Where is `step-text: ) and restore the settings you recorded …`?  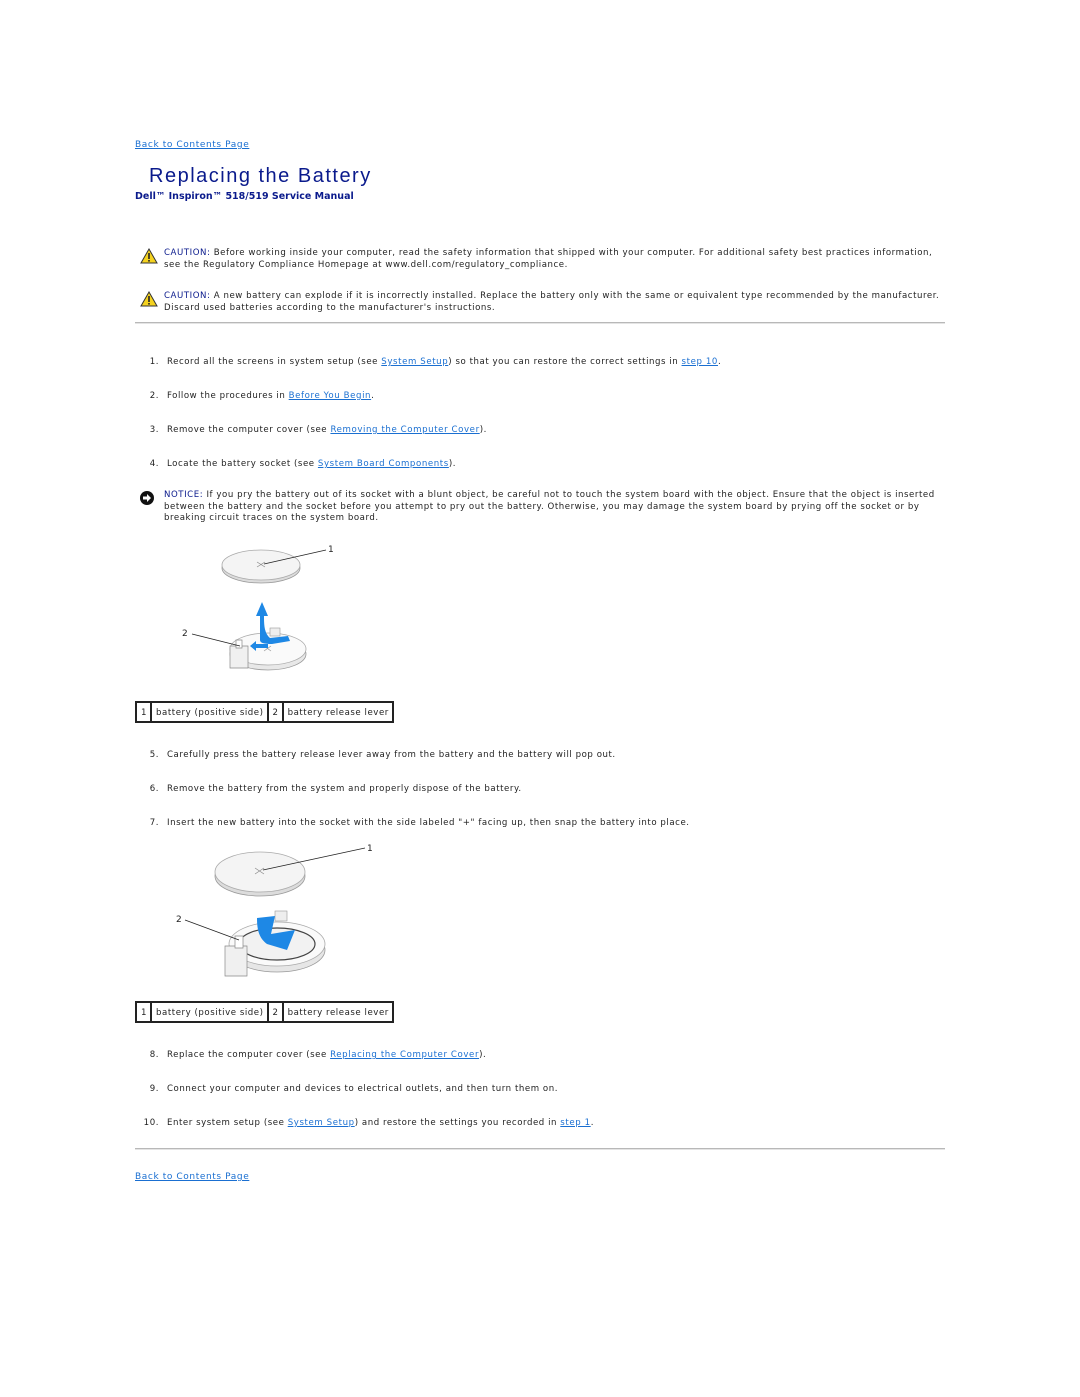
step-text: ) and restore the settings you recorded … is located at coordinates (457, 1123).